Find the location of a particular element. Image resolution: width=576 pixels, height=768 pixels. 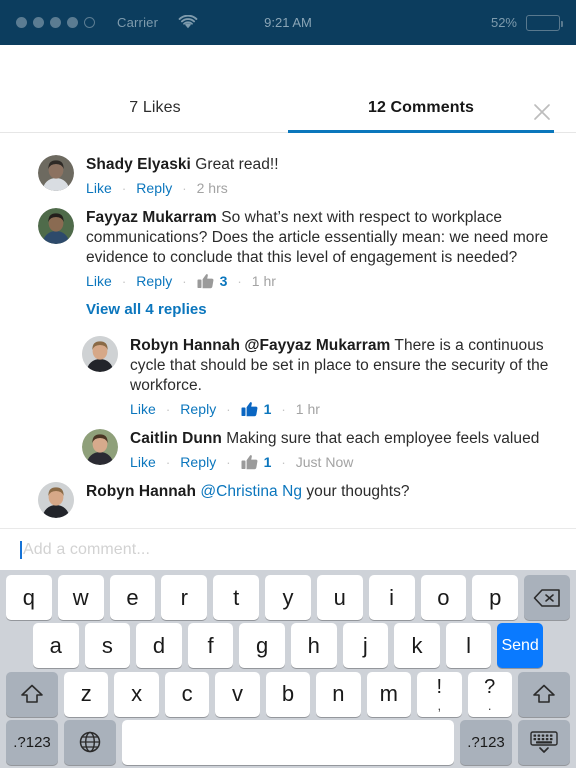

key-b: b is located at coordinates (288, 694).